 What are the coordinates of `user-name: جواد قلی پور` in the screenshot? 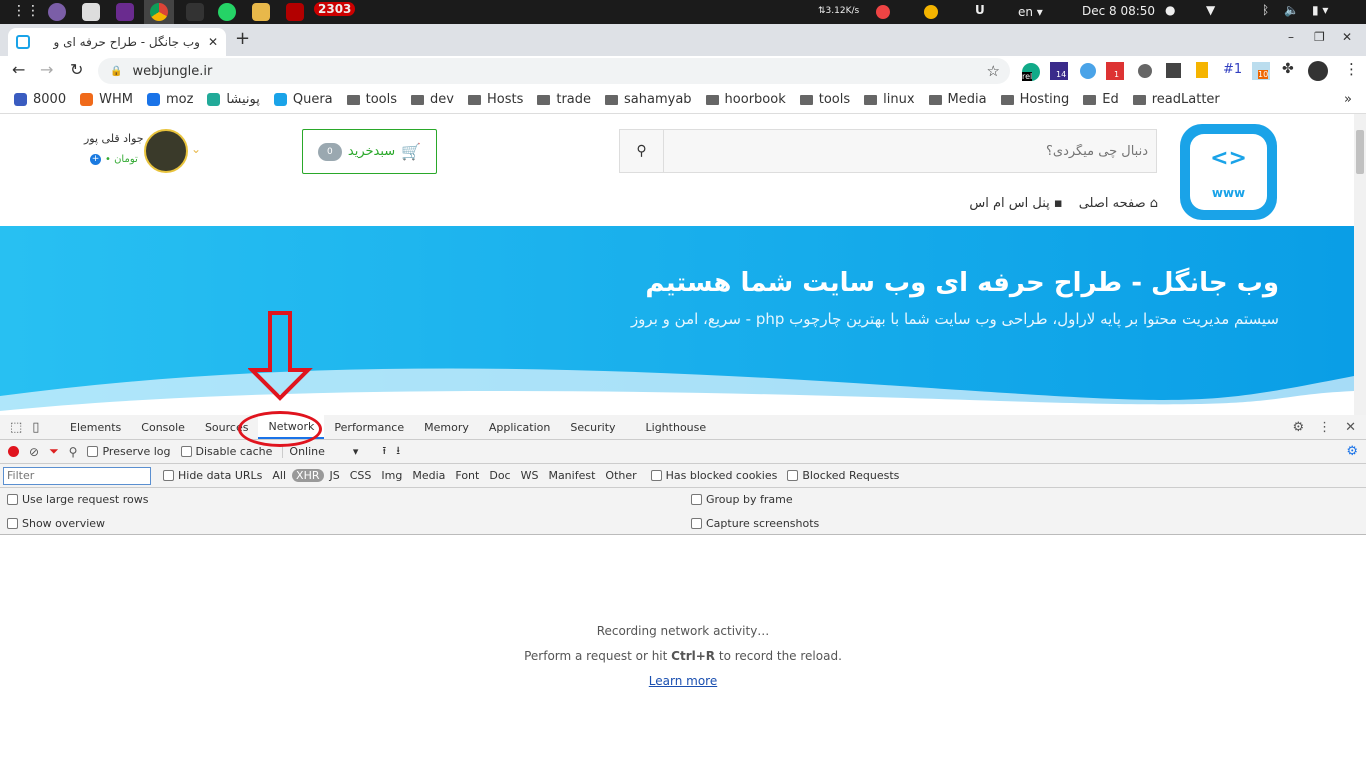 It's located at (114, 138).